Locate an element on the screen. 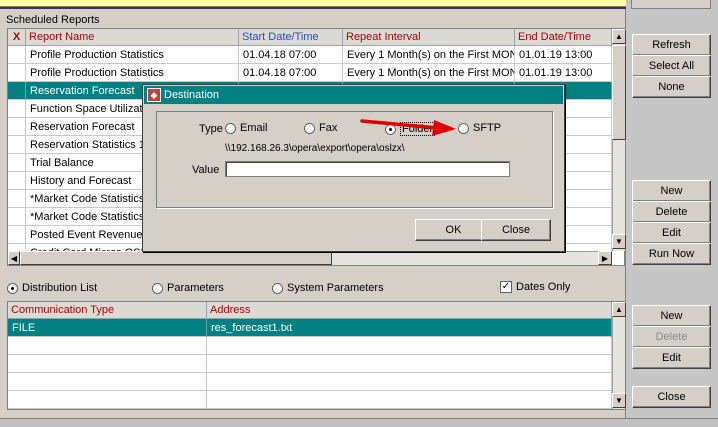 Image resolution: width=718 pixels, height=427 pixels. none-button: None is located at coordinates (671, 87).